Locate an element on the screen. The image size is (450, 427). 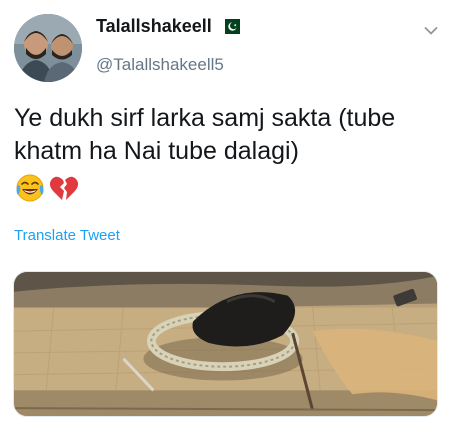
chevron-down-icon is located at coordinates (431, 31).